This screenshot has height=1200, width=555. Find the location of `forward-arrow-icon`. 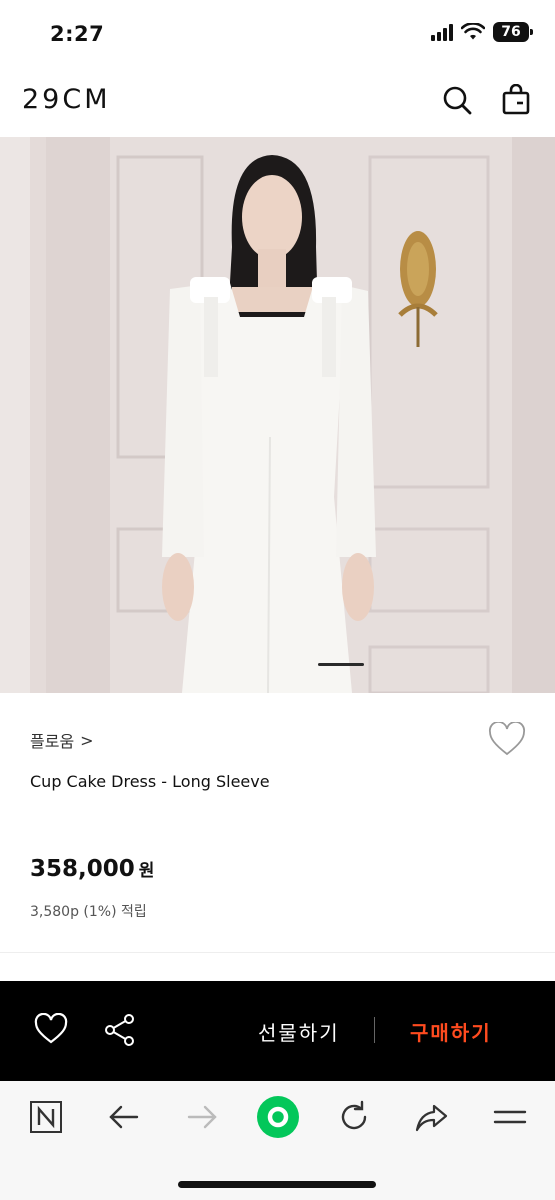

forward-arrow-icon is located at coordinates (202, 1117).